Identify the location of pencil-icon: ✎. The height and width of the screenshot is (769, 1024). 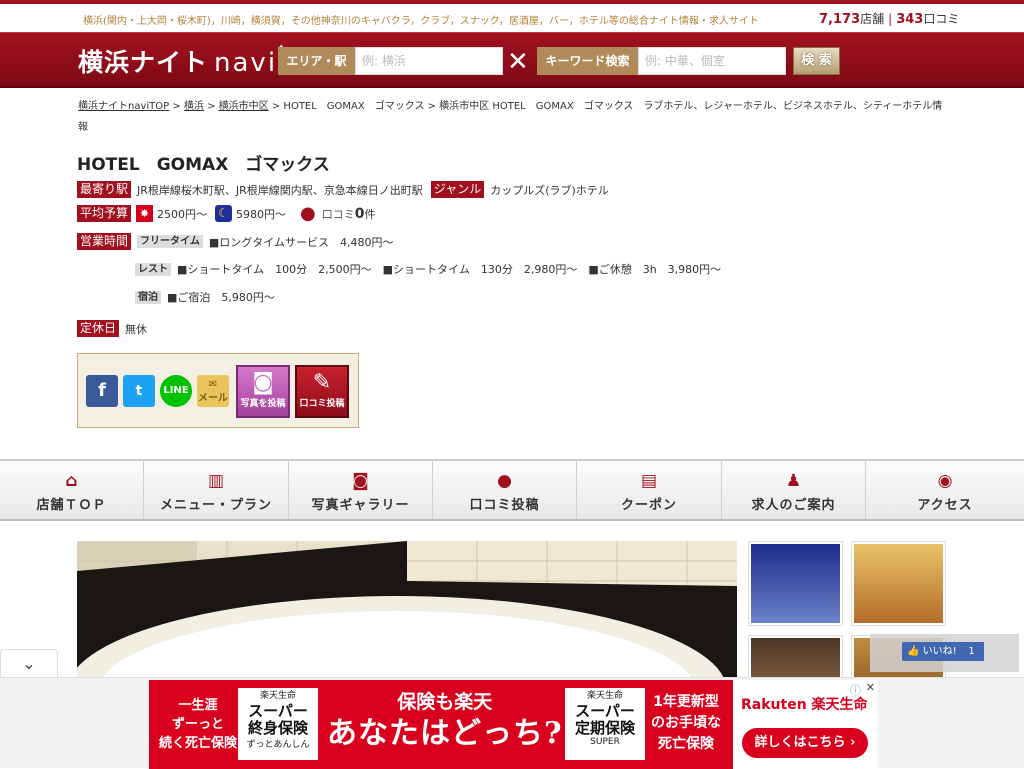
(322, 382).